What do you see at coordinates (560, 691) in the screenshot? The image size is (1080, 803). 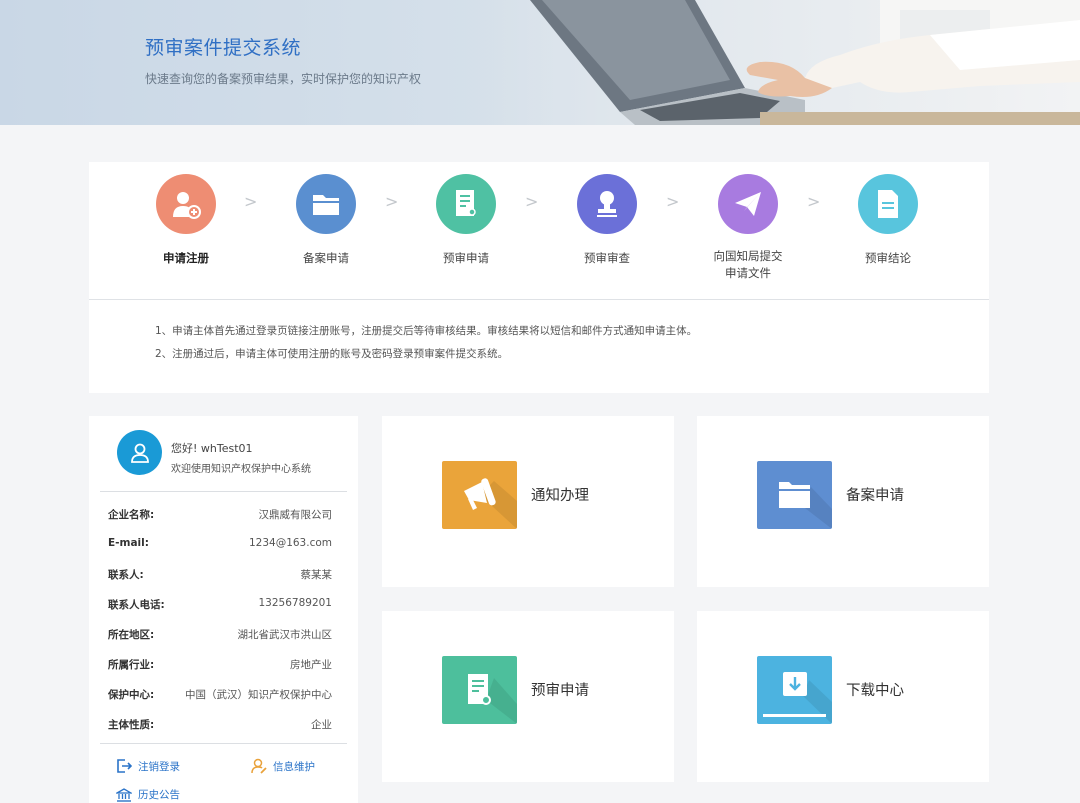 I see `tile-label: 预审申请` at bounding box center [560, 691].